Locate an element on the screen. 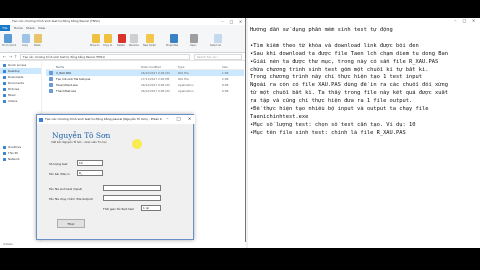 This screenshot has width=480, height=270. up-arrow-icon: ↑ is located at coordinates (15, 57).